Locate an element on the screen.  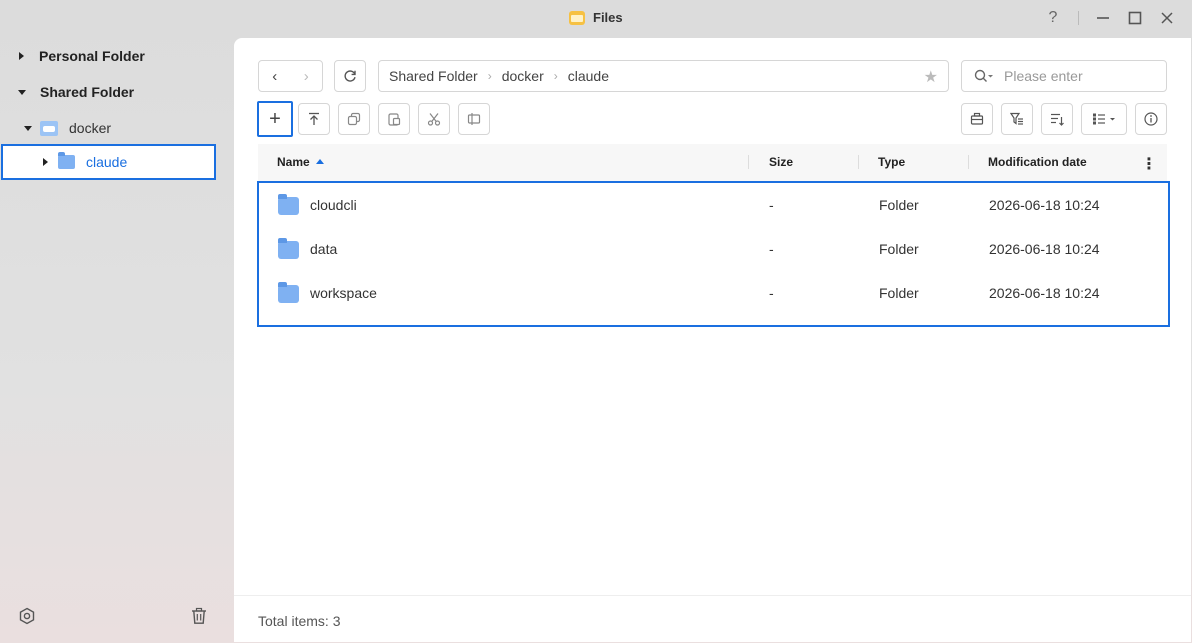
filter-icon is located at coordinates (1016, 118).